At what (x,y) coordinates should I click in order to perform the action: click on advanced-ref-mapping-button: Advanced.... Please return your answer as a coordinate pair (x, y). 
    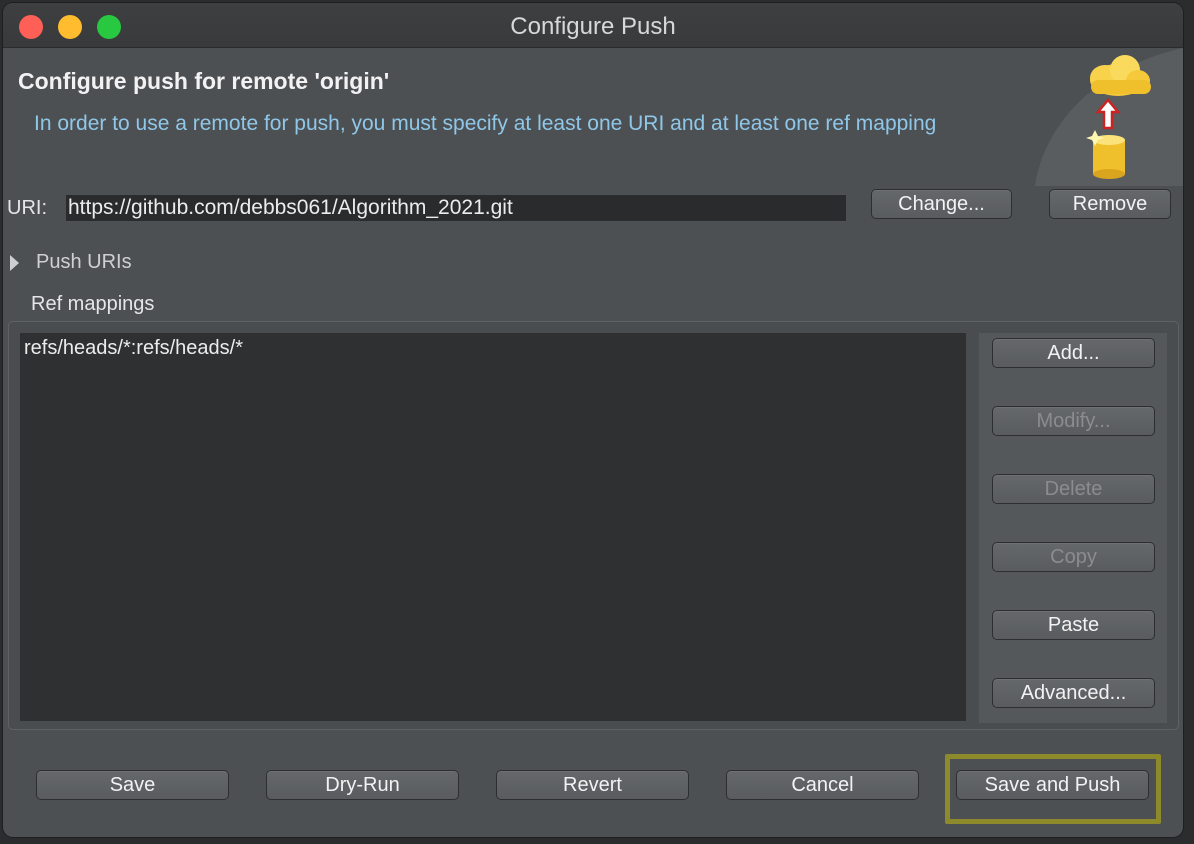
    Looking at the image, I should click on (1073, 693).